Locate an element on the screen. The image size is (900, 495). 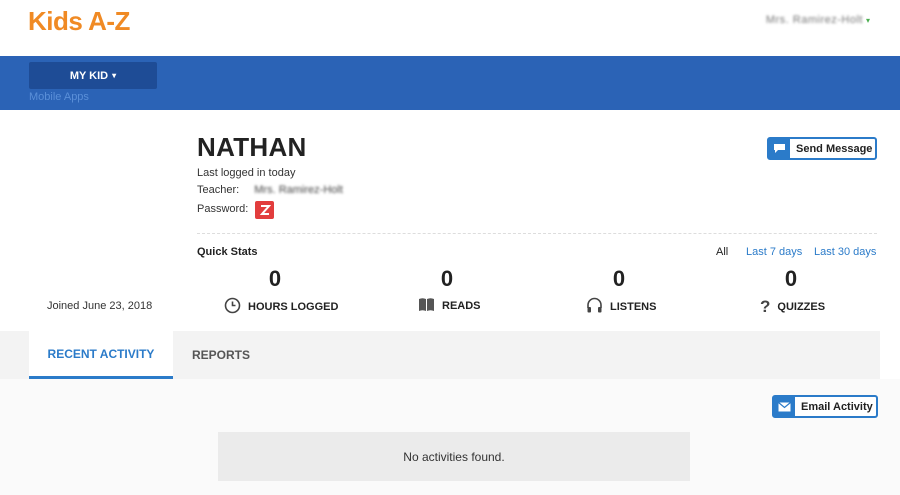
account-menu: Mrs. Ramirez-Holt ▾ is located at coordinates (818, 20).